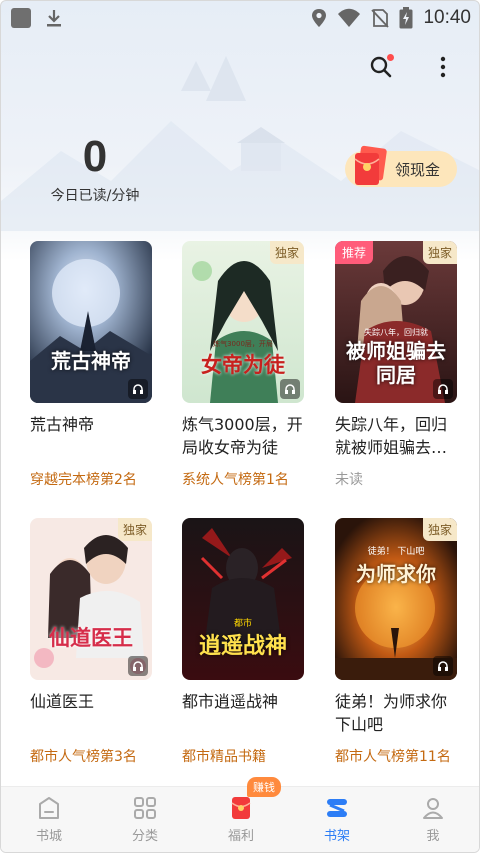 This screenshot has width=480, height=853. What do you see at coordinates (91, 599) in the screenshot?
I see `book-cover: 仙道医王 独家` at bounding box center [91, 599].